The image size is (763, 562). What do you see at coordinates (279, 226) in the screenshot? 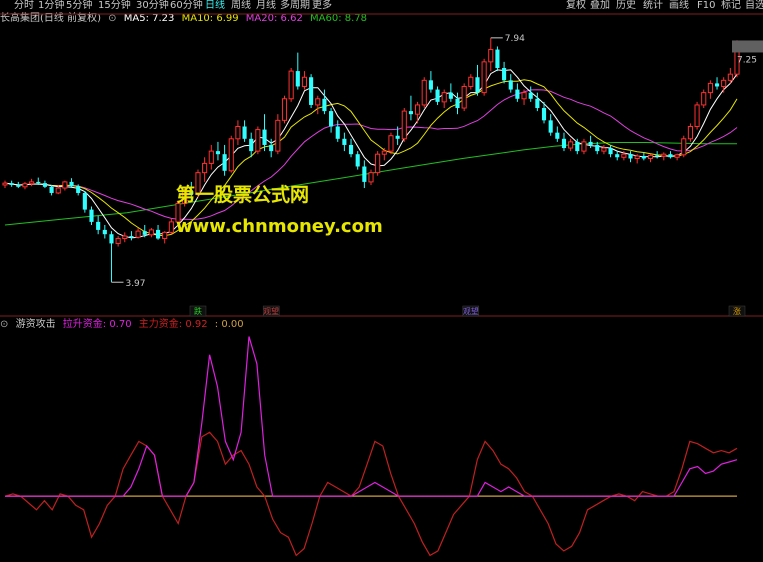
I see `watermark-url: www.chnmoney.com` at bounding box center [279, 226].